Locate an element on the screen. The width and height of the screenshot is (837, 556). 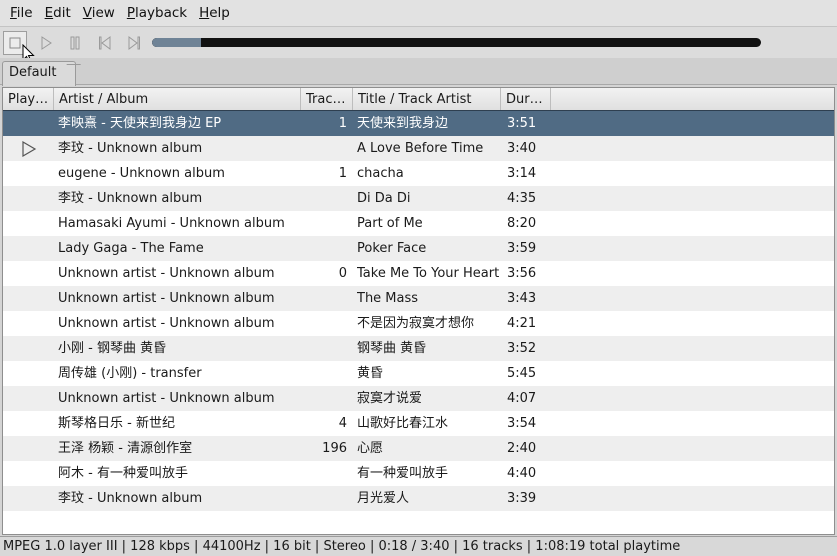
table-row: 李玟 - Unknown album A Love Before Time 3:40 is located at coordinates (418, 148).